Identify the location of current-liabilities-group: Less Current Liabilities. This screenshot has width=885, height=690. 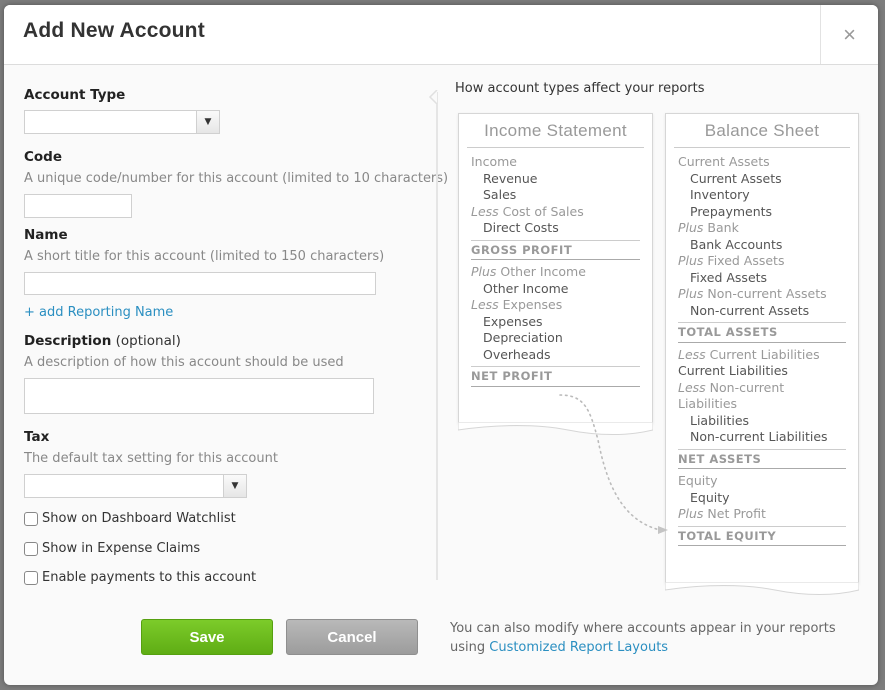
(762, 355).